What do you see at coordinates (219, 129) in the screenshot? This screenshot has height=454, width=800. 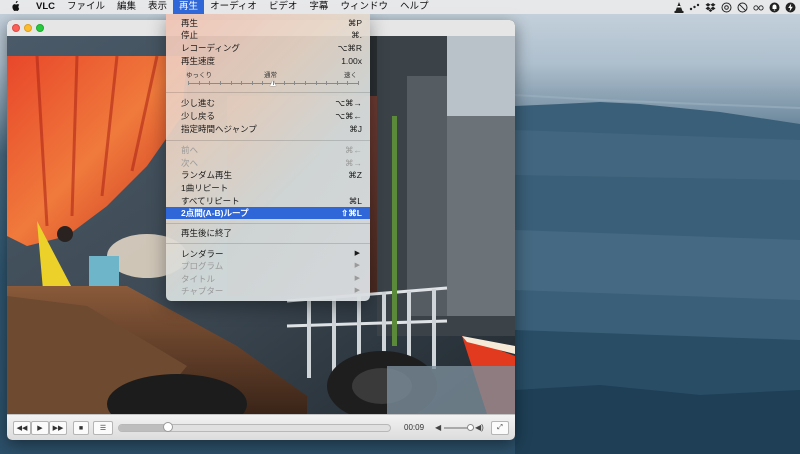 I see `menu-item-label: 指定時間へジャンプ` at bounding box center [219, 129].